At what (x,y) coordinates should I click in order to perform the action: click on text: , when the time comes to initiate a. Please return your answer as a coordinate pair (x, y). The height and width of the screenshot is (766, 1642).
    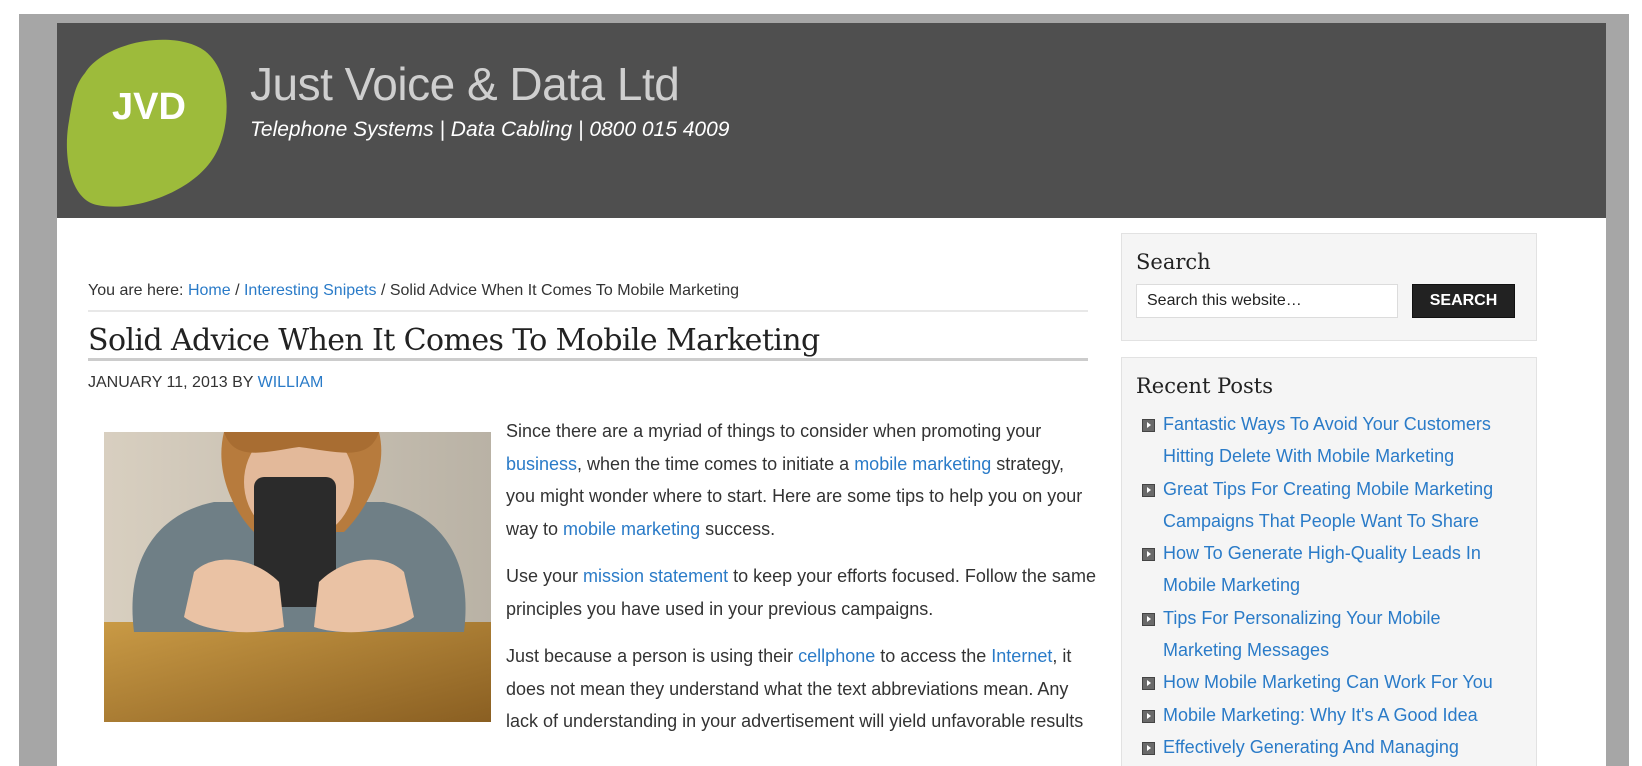
    Looking at the image, I should click on (716, 463).